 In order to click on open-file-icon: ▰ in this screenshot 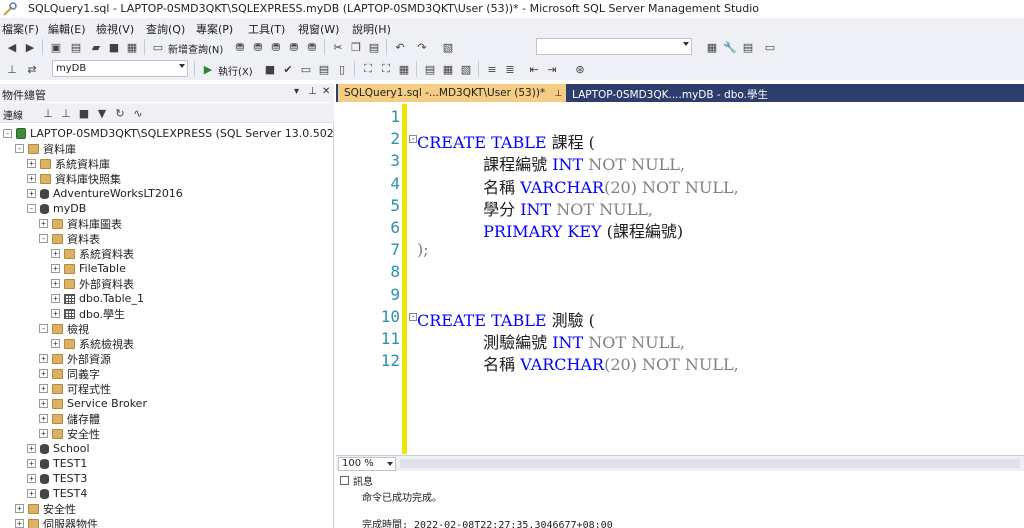, I will do `click(96, 47)`.